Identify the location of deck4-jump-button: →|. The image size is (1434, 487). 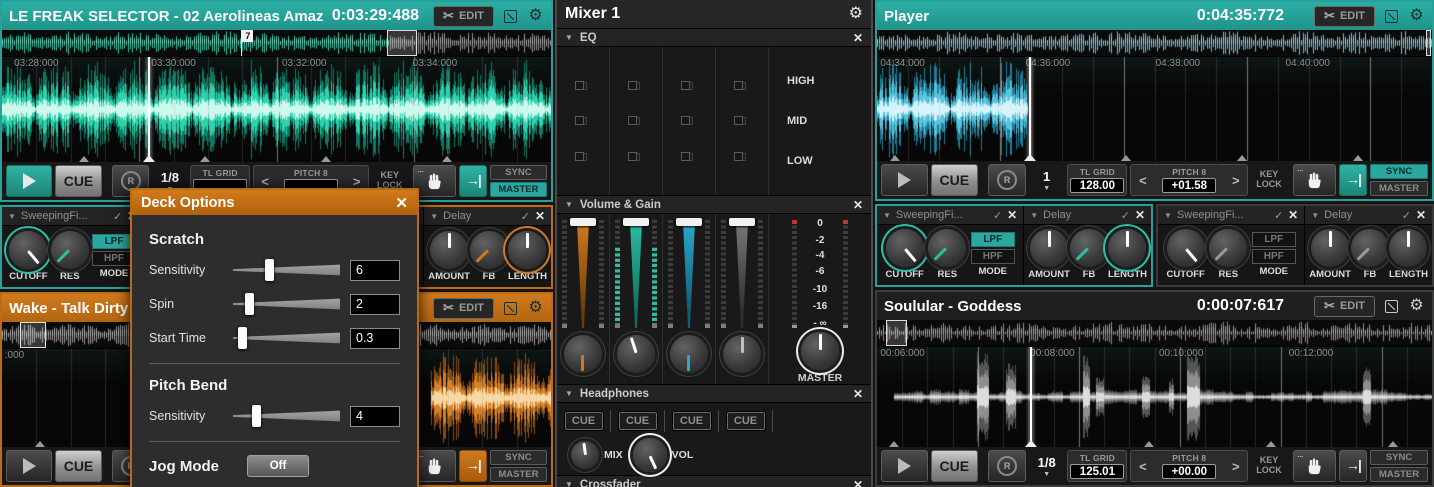
(1353, 466).